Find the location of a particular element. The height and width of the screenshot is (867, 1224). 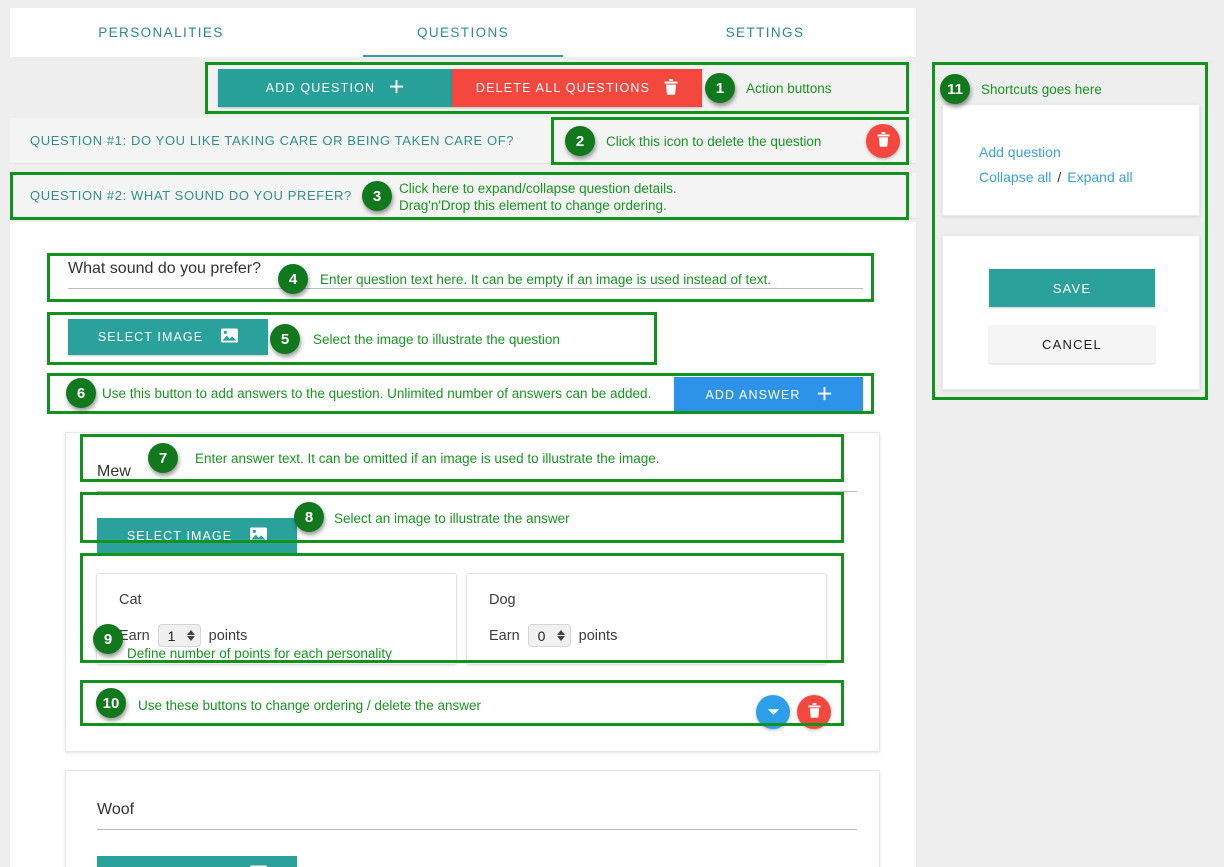

annotation-badge-3: 3 is located at coordinates (377, 196).